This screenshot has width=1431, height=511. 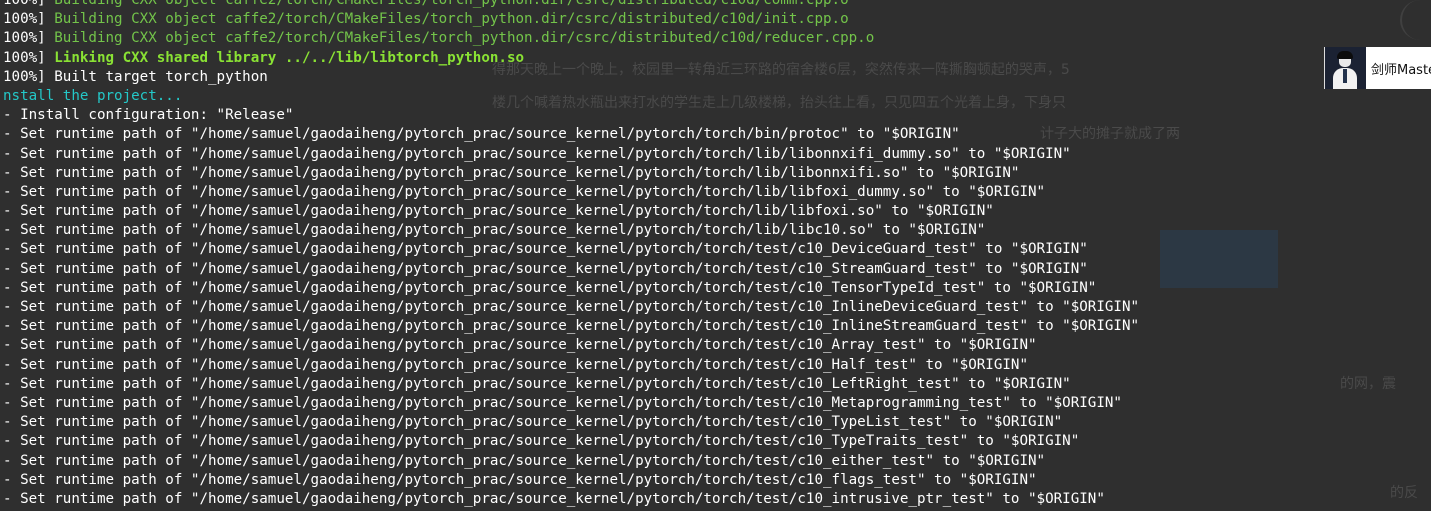 I want to click on terminal-line: 100%] Built target torch_python, so click(x=571, y=77).